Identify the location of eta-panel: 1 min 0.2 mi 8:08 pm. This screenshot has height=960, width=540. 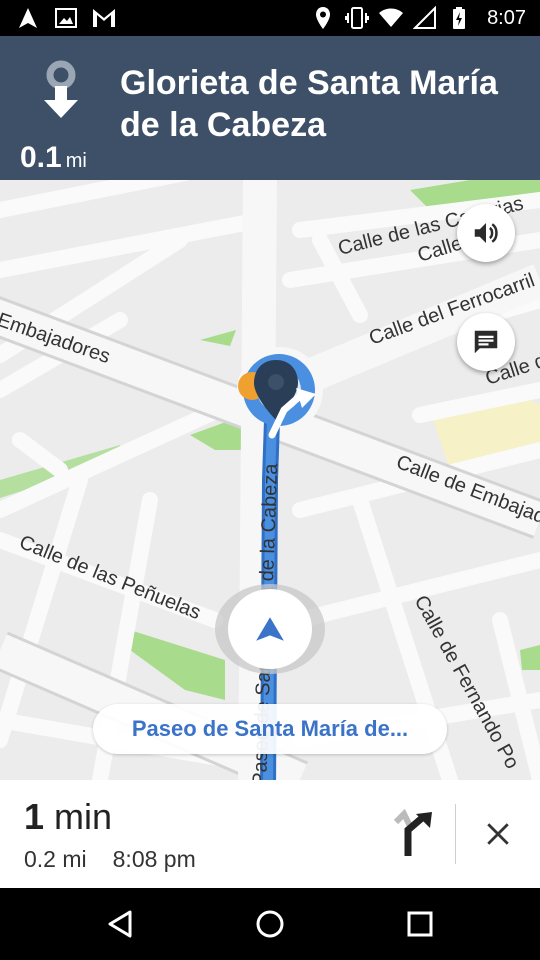
(270, 834).